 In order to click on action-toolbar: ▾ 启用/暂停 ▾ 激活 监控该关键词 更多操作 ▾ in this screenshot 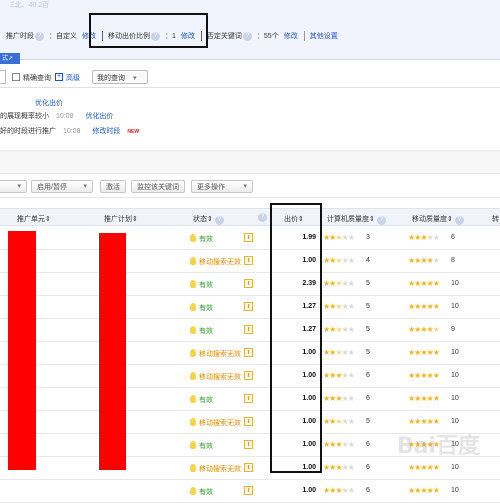, I will do `click(250, 186)`.